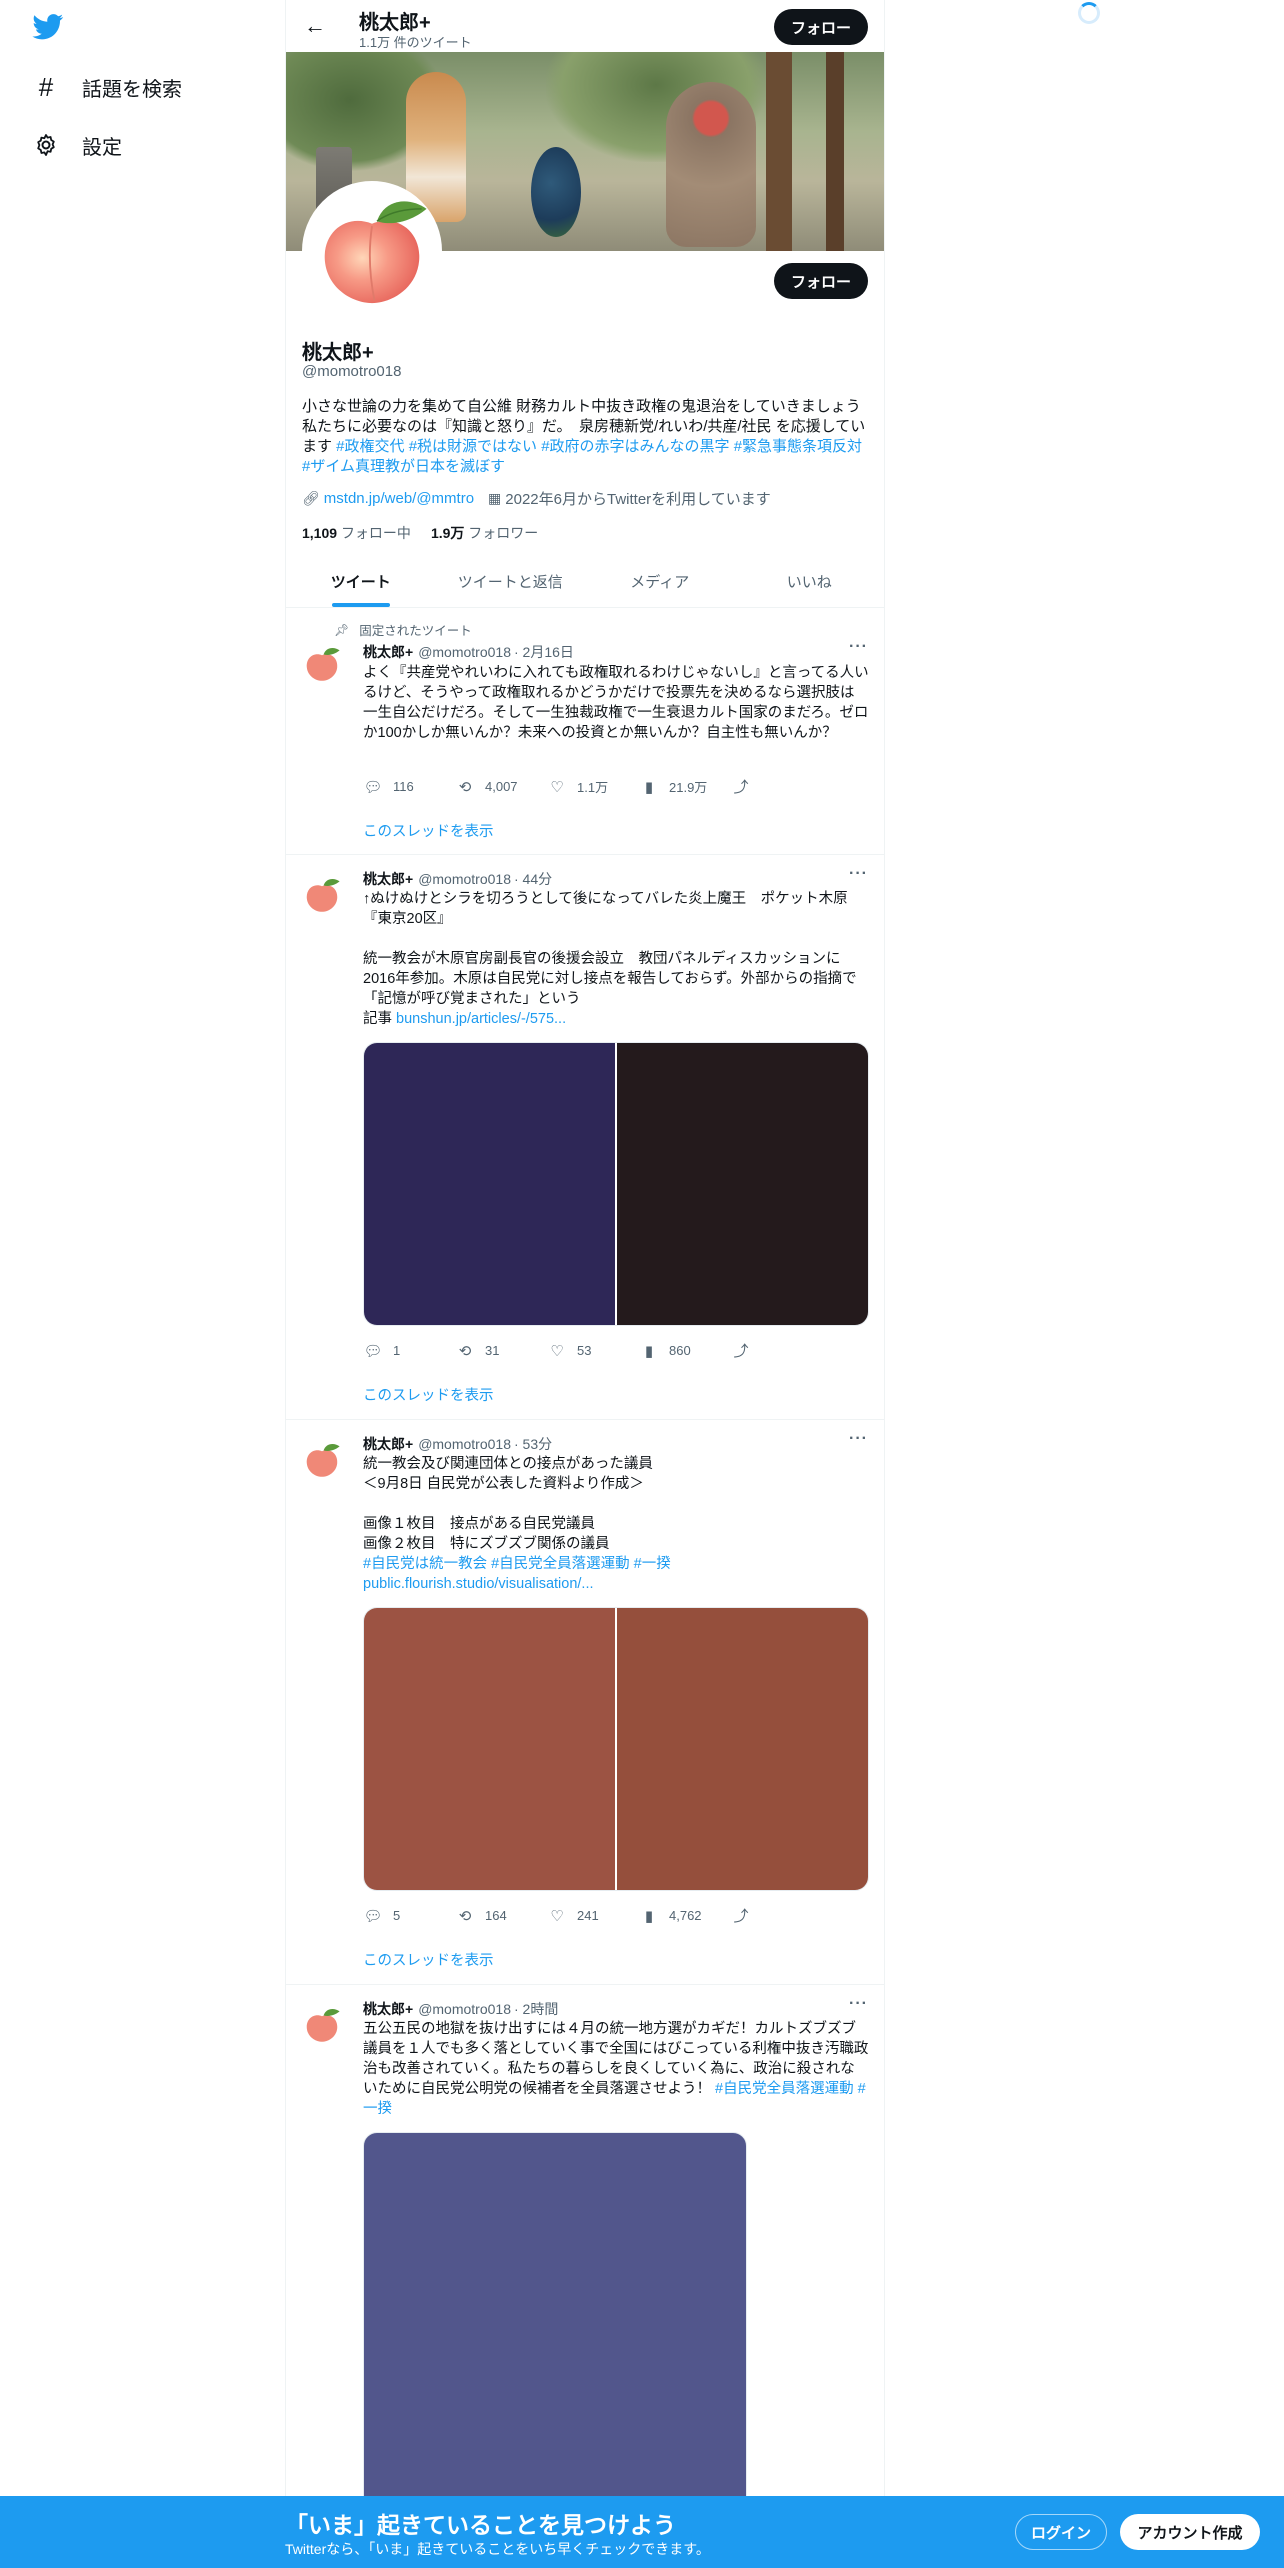 Image resolution: width=1284 pixels, height=2568 pixels. I want to click on tweet-hashtags: #自民党は統一教会 #自民党全員落選運動 #一揆, so click(517, 1564).